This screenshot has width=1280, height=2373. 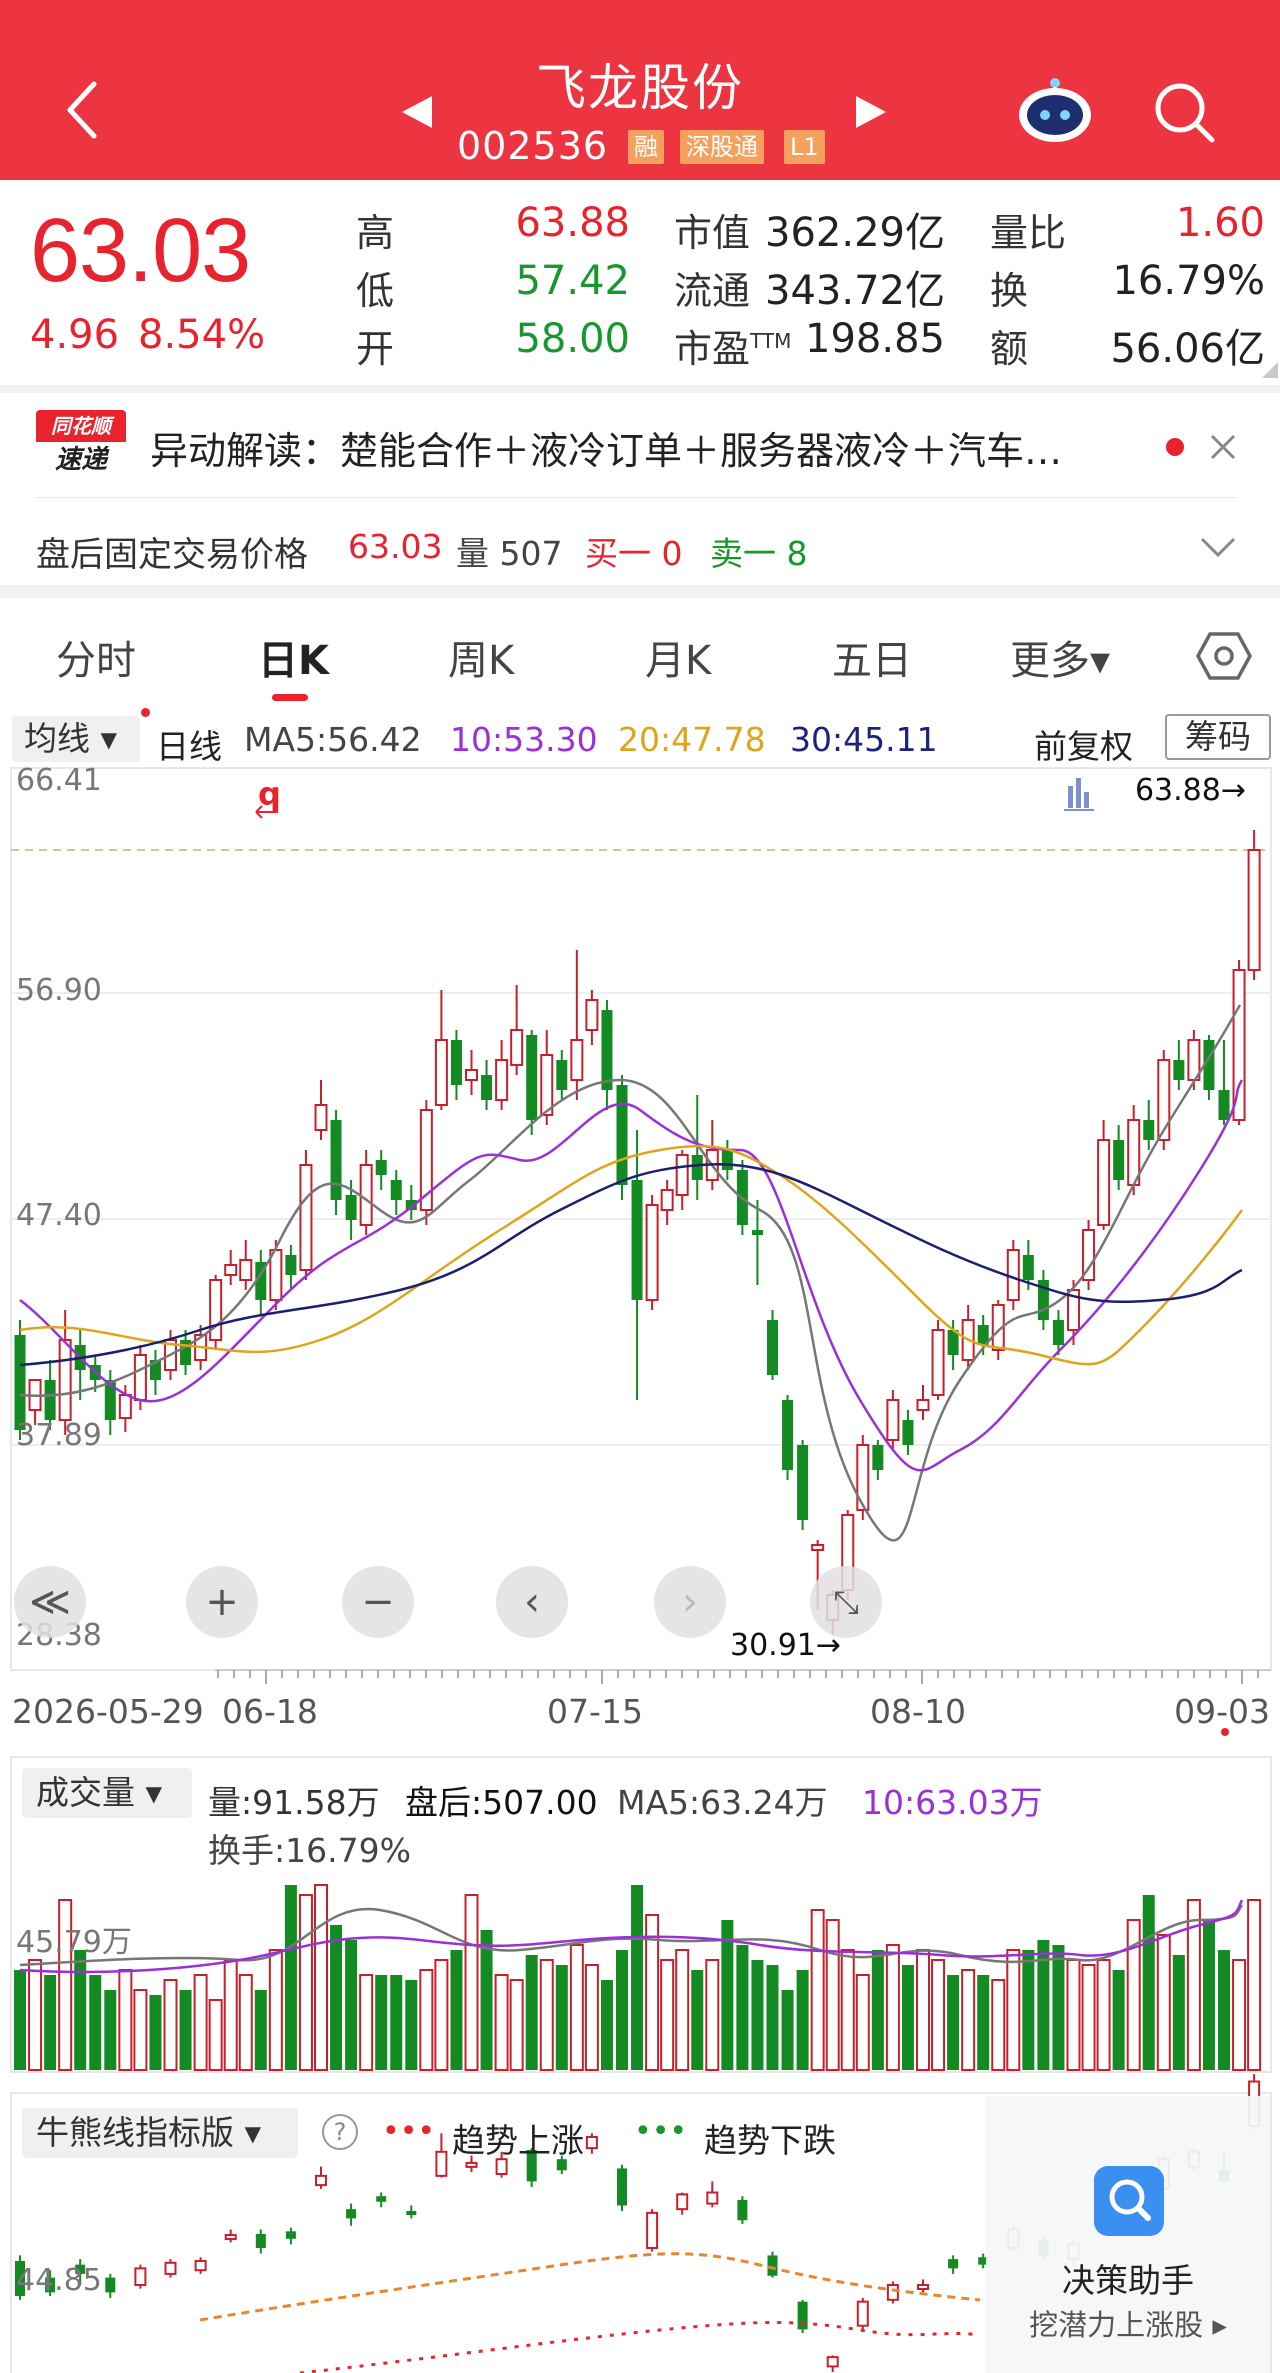 I want to click on help-icon: ?, so click(x=340, y=2132).